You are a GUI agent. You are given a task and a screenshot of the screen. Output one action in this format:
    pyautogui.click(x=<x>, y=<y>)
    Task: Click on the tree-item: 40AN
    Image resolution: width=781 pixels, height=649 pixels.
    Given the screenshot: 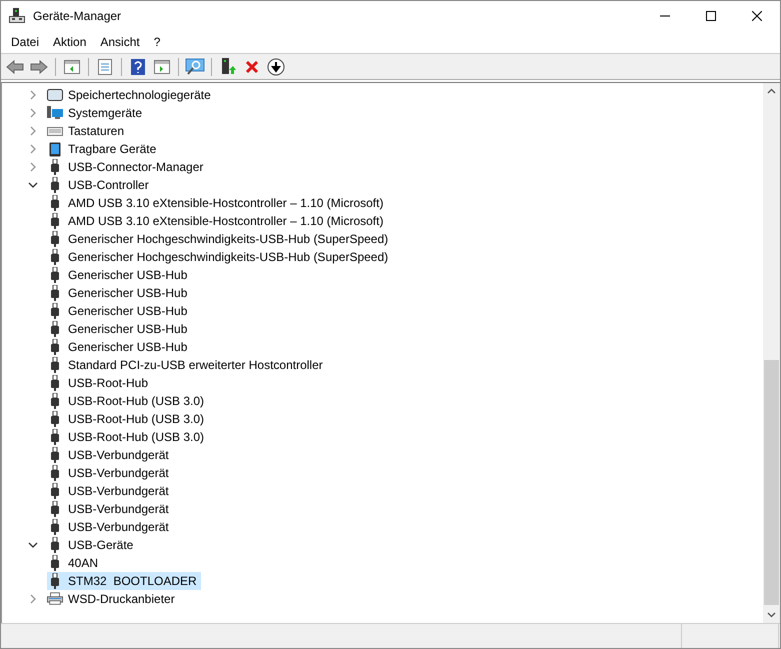 What is the action you would take?
    pyautogui.click(x=74, y=563)
    